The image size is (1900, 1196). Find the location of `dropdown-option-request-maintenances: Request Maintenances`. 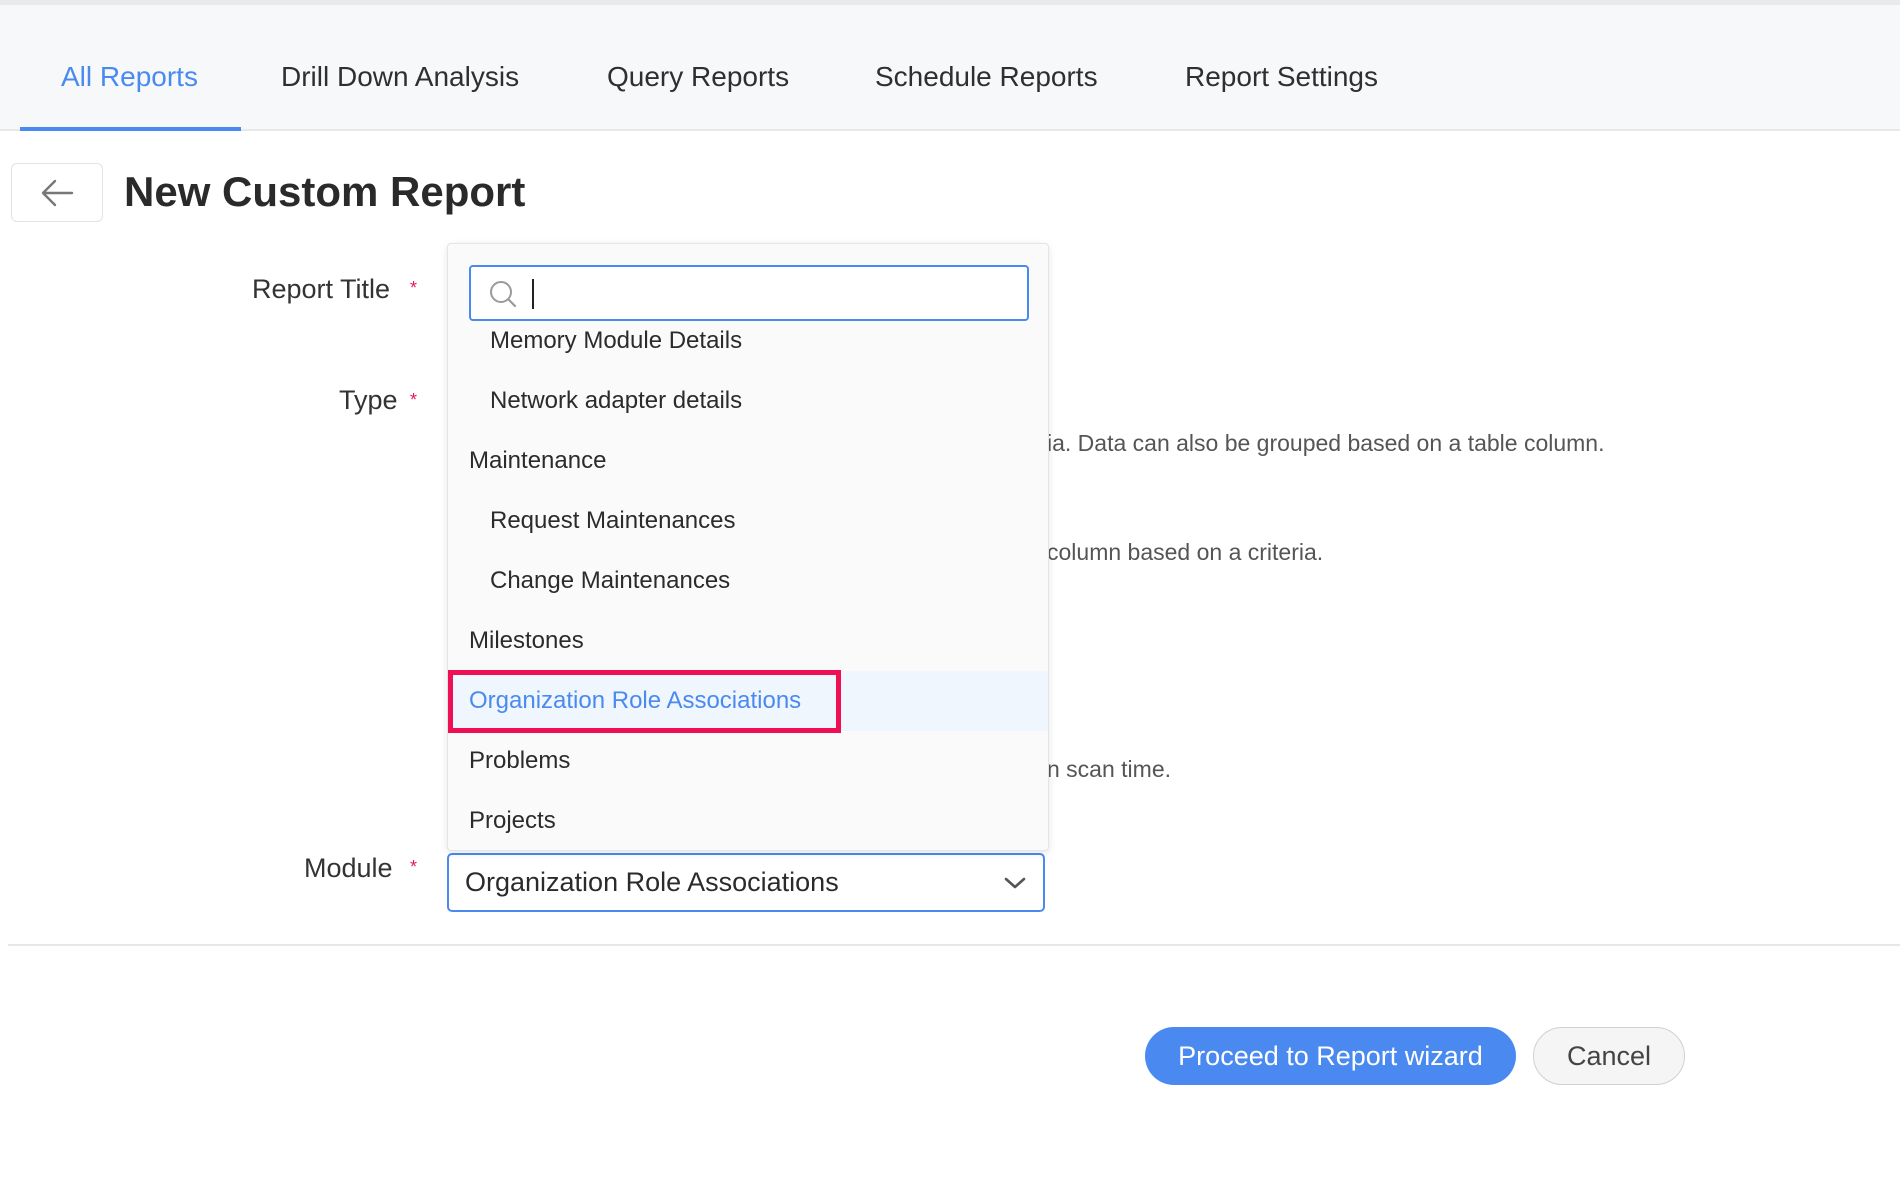

dropdown-option-request-maintenances: Request Maintenances is located at coordinates (748, 521).